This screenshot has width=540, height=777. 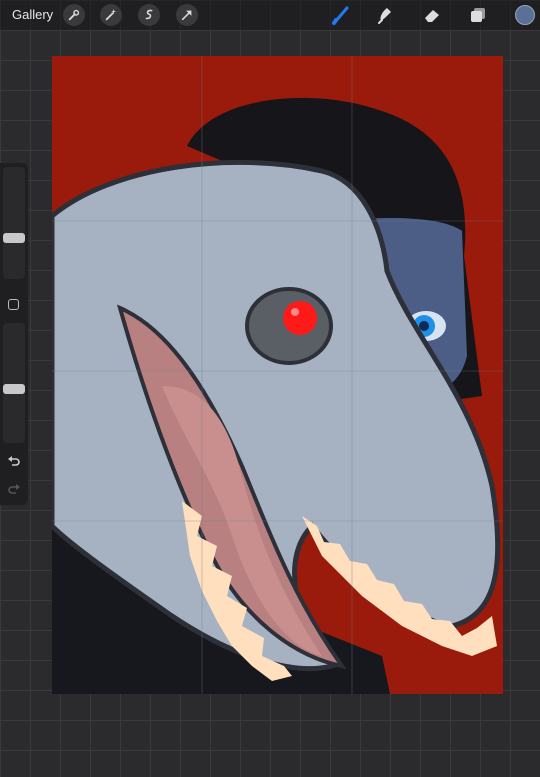 I want to click on modify-button, so click(x=13, y=304).